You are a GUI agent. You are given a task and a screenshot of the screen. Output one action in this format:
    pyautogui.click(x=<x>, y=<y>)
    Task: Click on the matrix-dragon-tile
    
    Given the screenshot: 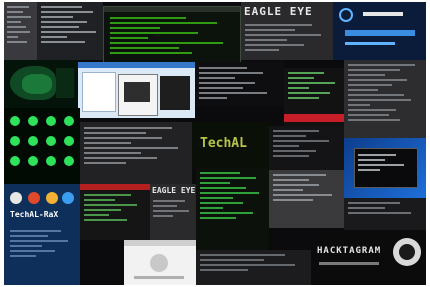 What is the action you would take?
    pyautogui.click(x=41, y=84)
    